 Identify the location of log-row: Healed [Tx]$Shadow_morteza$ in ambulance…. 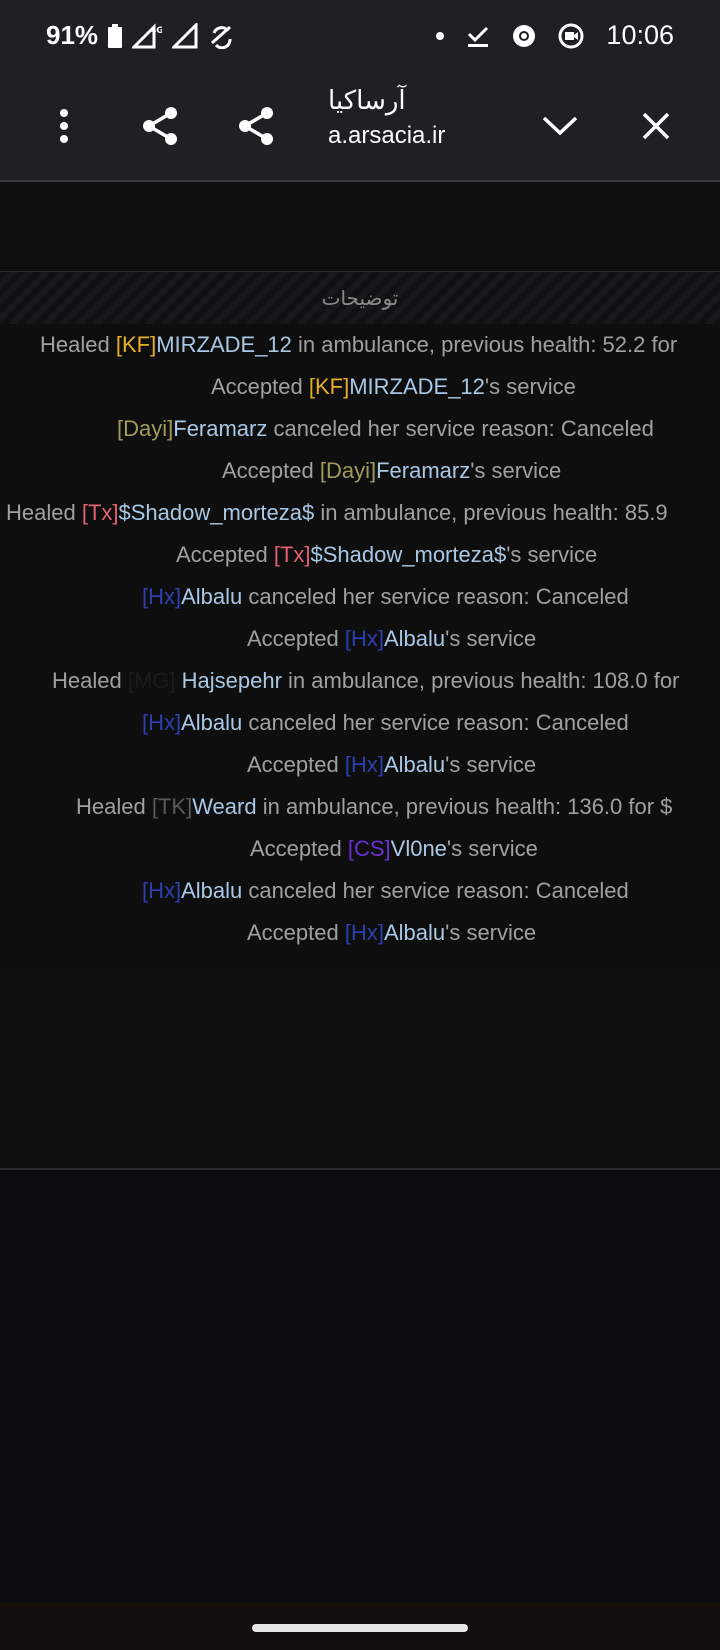
(337, 513).